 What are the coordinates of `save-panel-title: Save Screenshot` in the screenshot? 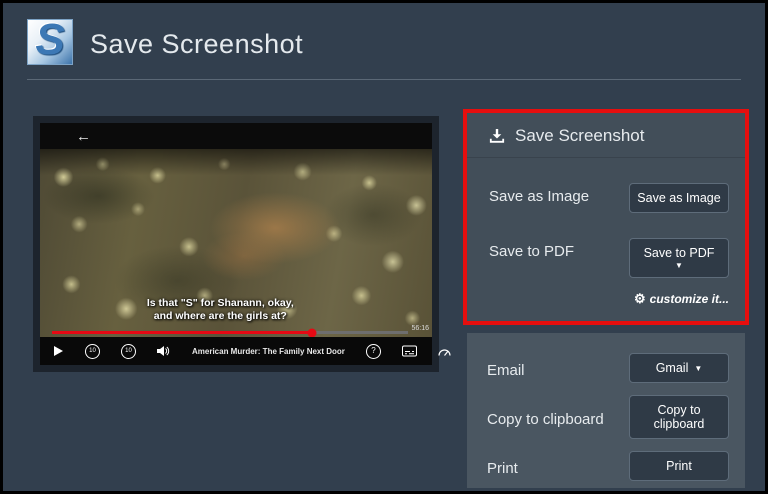 It's located at (580, 135).